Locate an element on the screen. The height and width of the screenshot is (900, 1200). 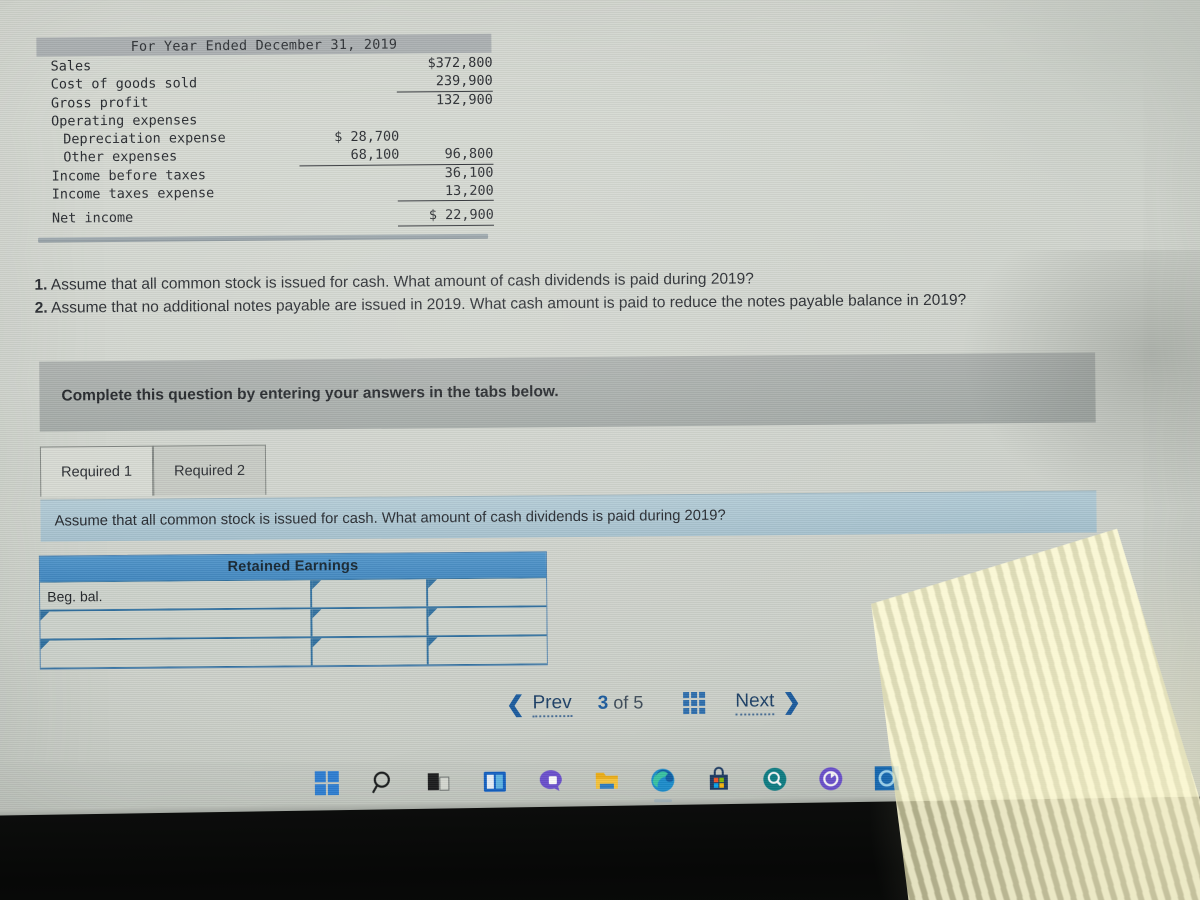
next-button: Next is located at coordinates (755, 702).